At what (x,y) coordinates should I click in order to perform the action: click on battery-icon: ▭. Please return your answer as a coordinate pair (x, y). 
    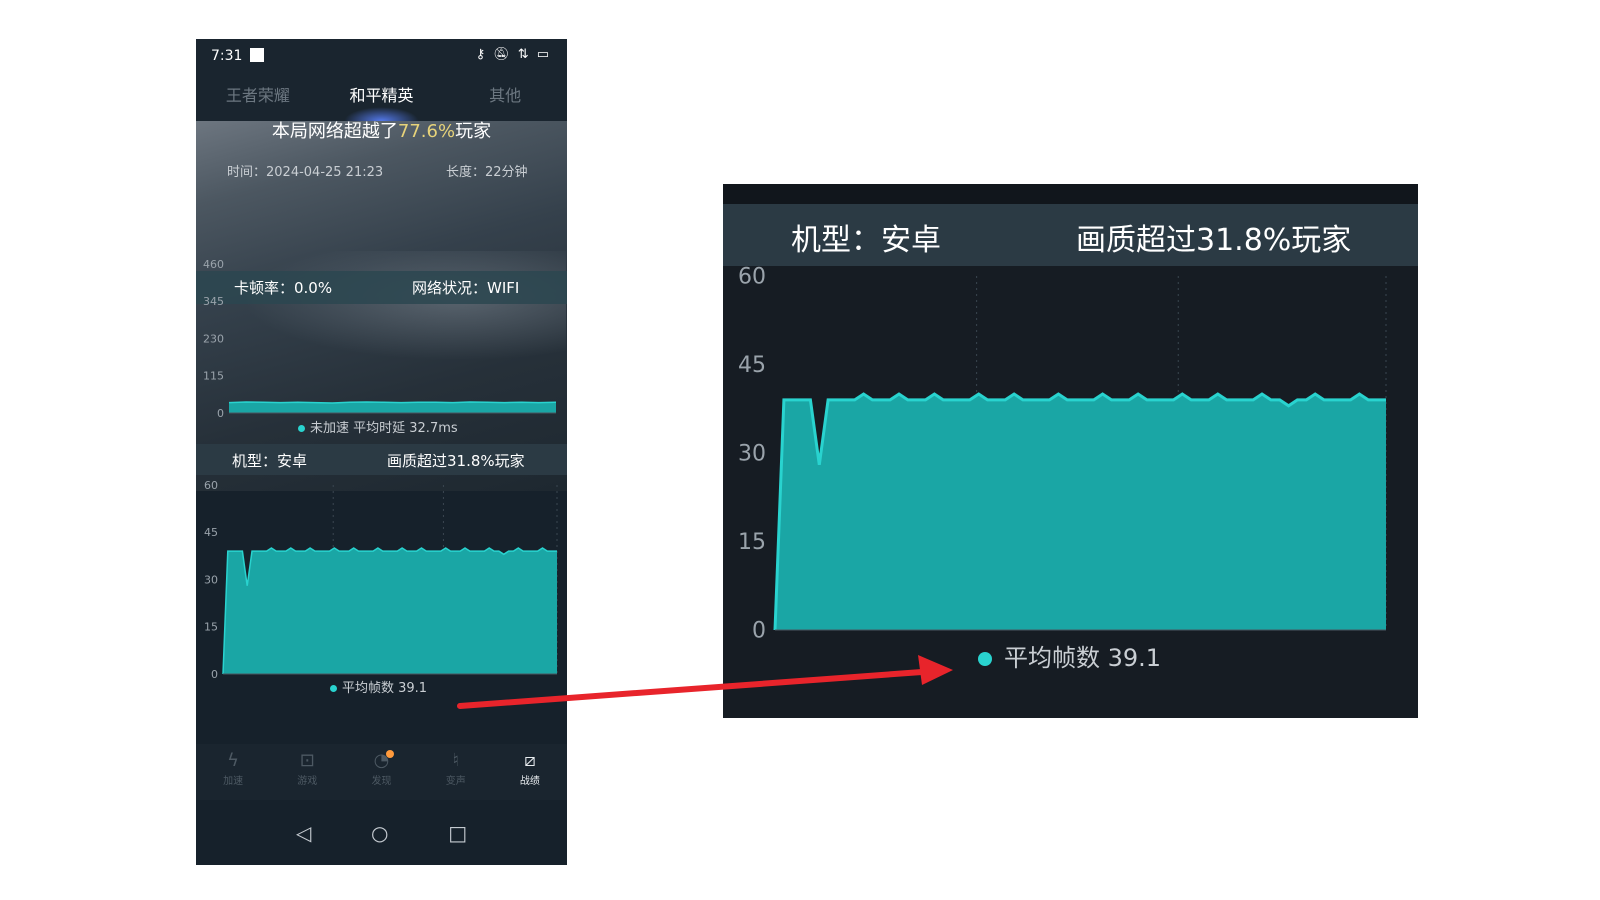
    Looking at the image, I should click on (542, 54).